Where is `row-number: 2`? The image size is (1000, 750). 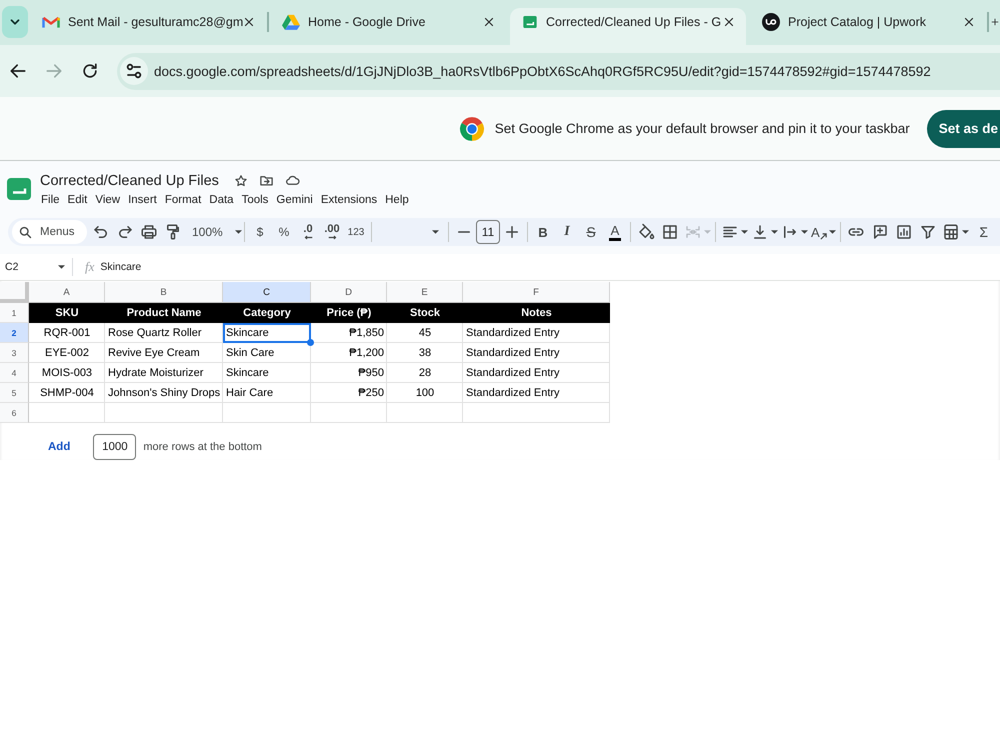 row-number: 2 is located at coordinates (14, 333).